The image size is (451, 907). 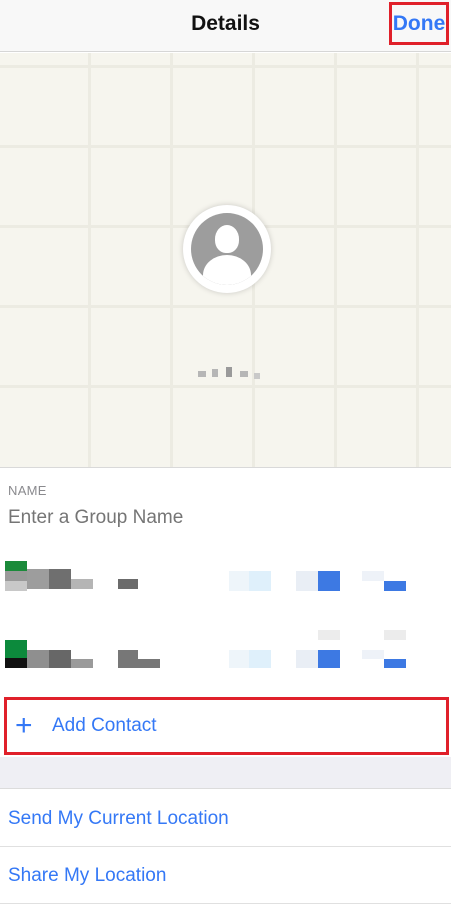 I want to click on section-separator, so click(x=225, y=773).